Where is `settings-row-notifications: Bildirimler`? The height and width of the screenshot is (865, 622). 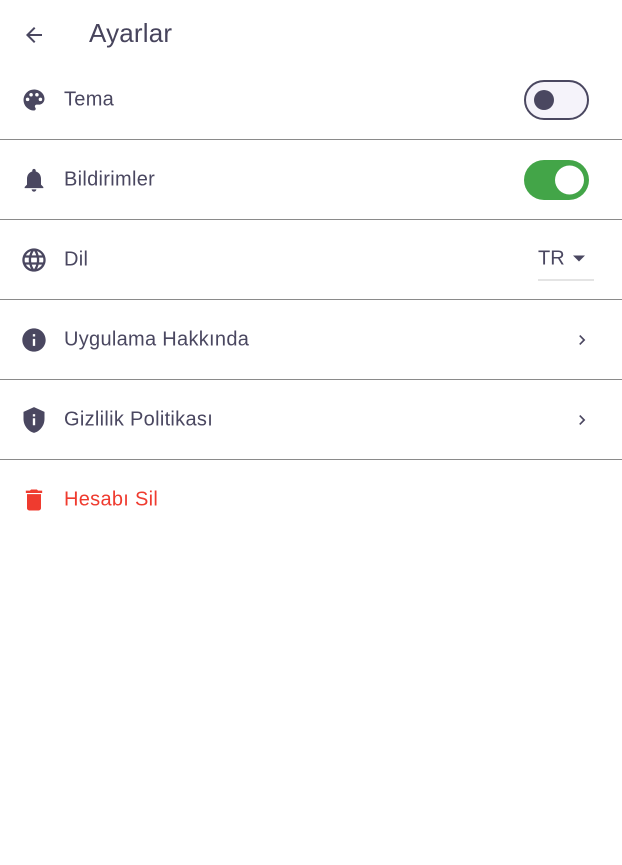 settings-row-notifications: Bildirimler is located at coordinates (311, 180).